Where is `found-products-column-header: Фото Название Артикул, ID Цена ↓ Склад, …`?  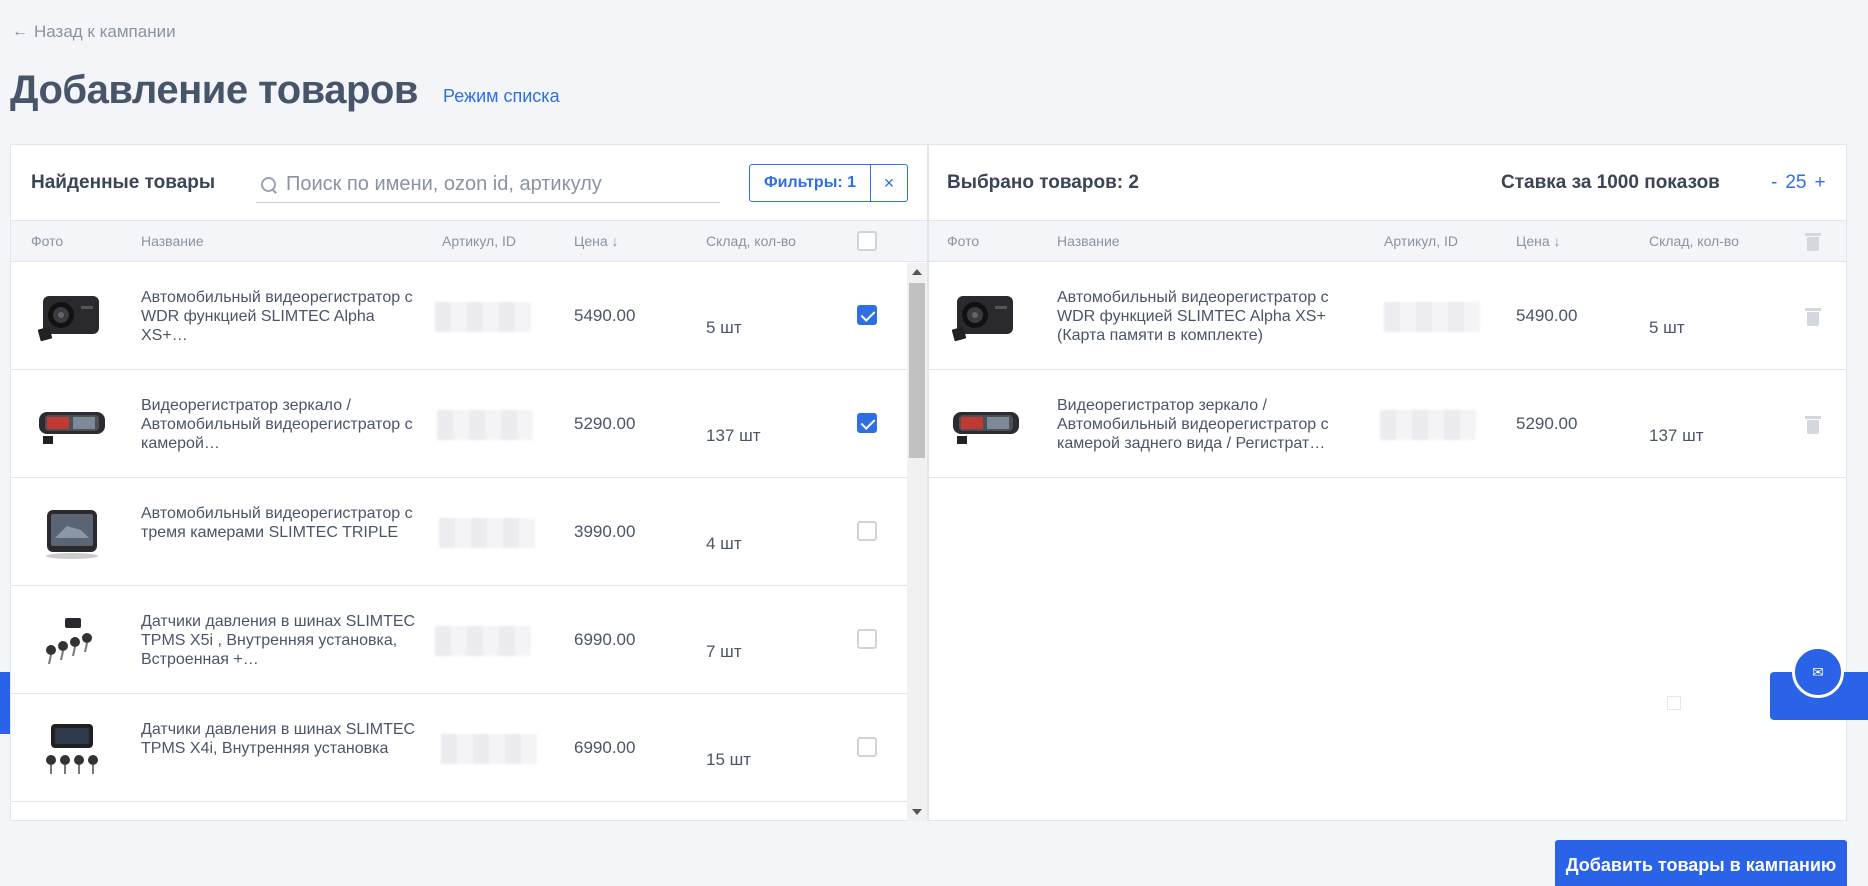
found-products-column-header: Фото Название Артикул, ID Цена ↓ Склад, … is located at coordinates (469, 241).